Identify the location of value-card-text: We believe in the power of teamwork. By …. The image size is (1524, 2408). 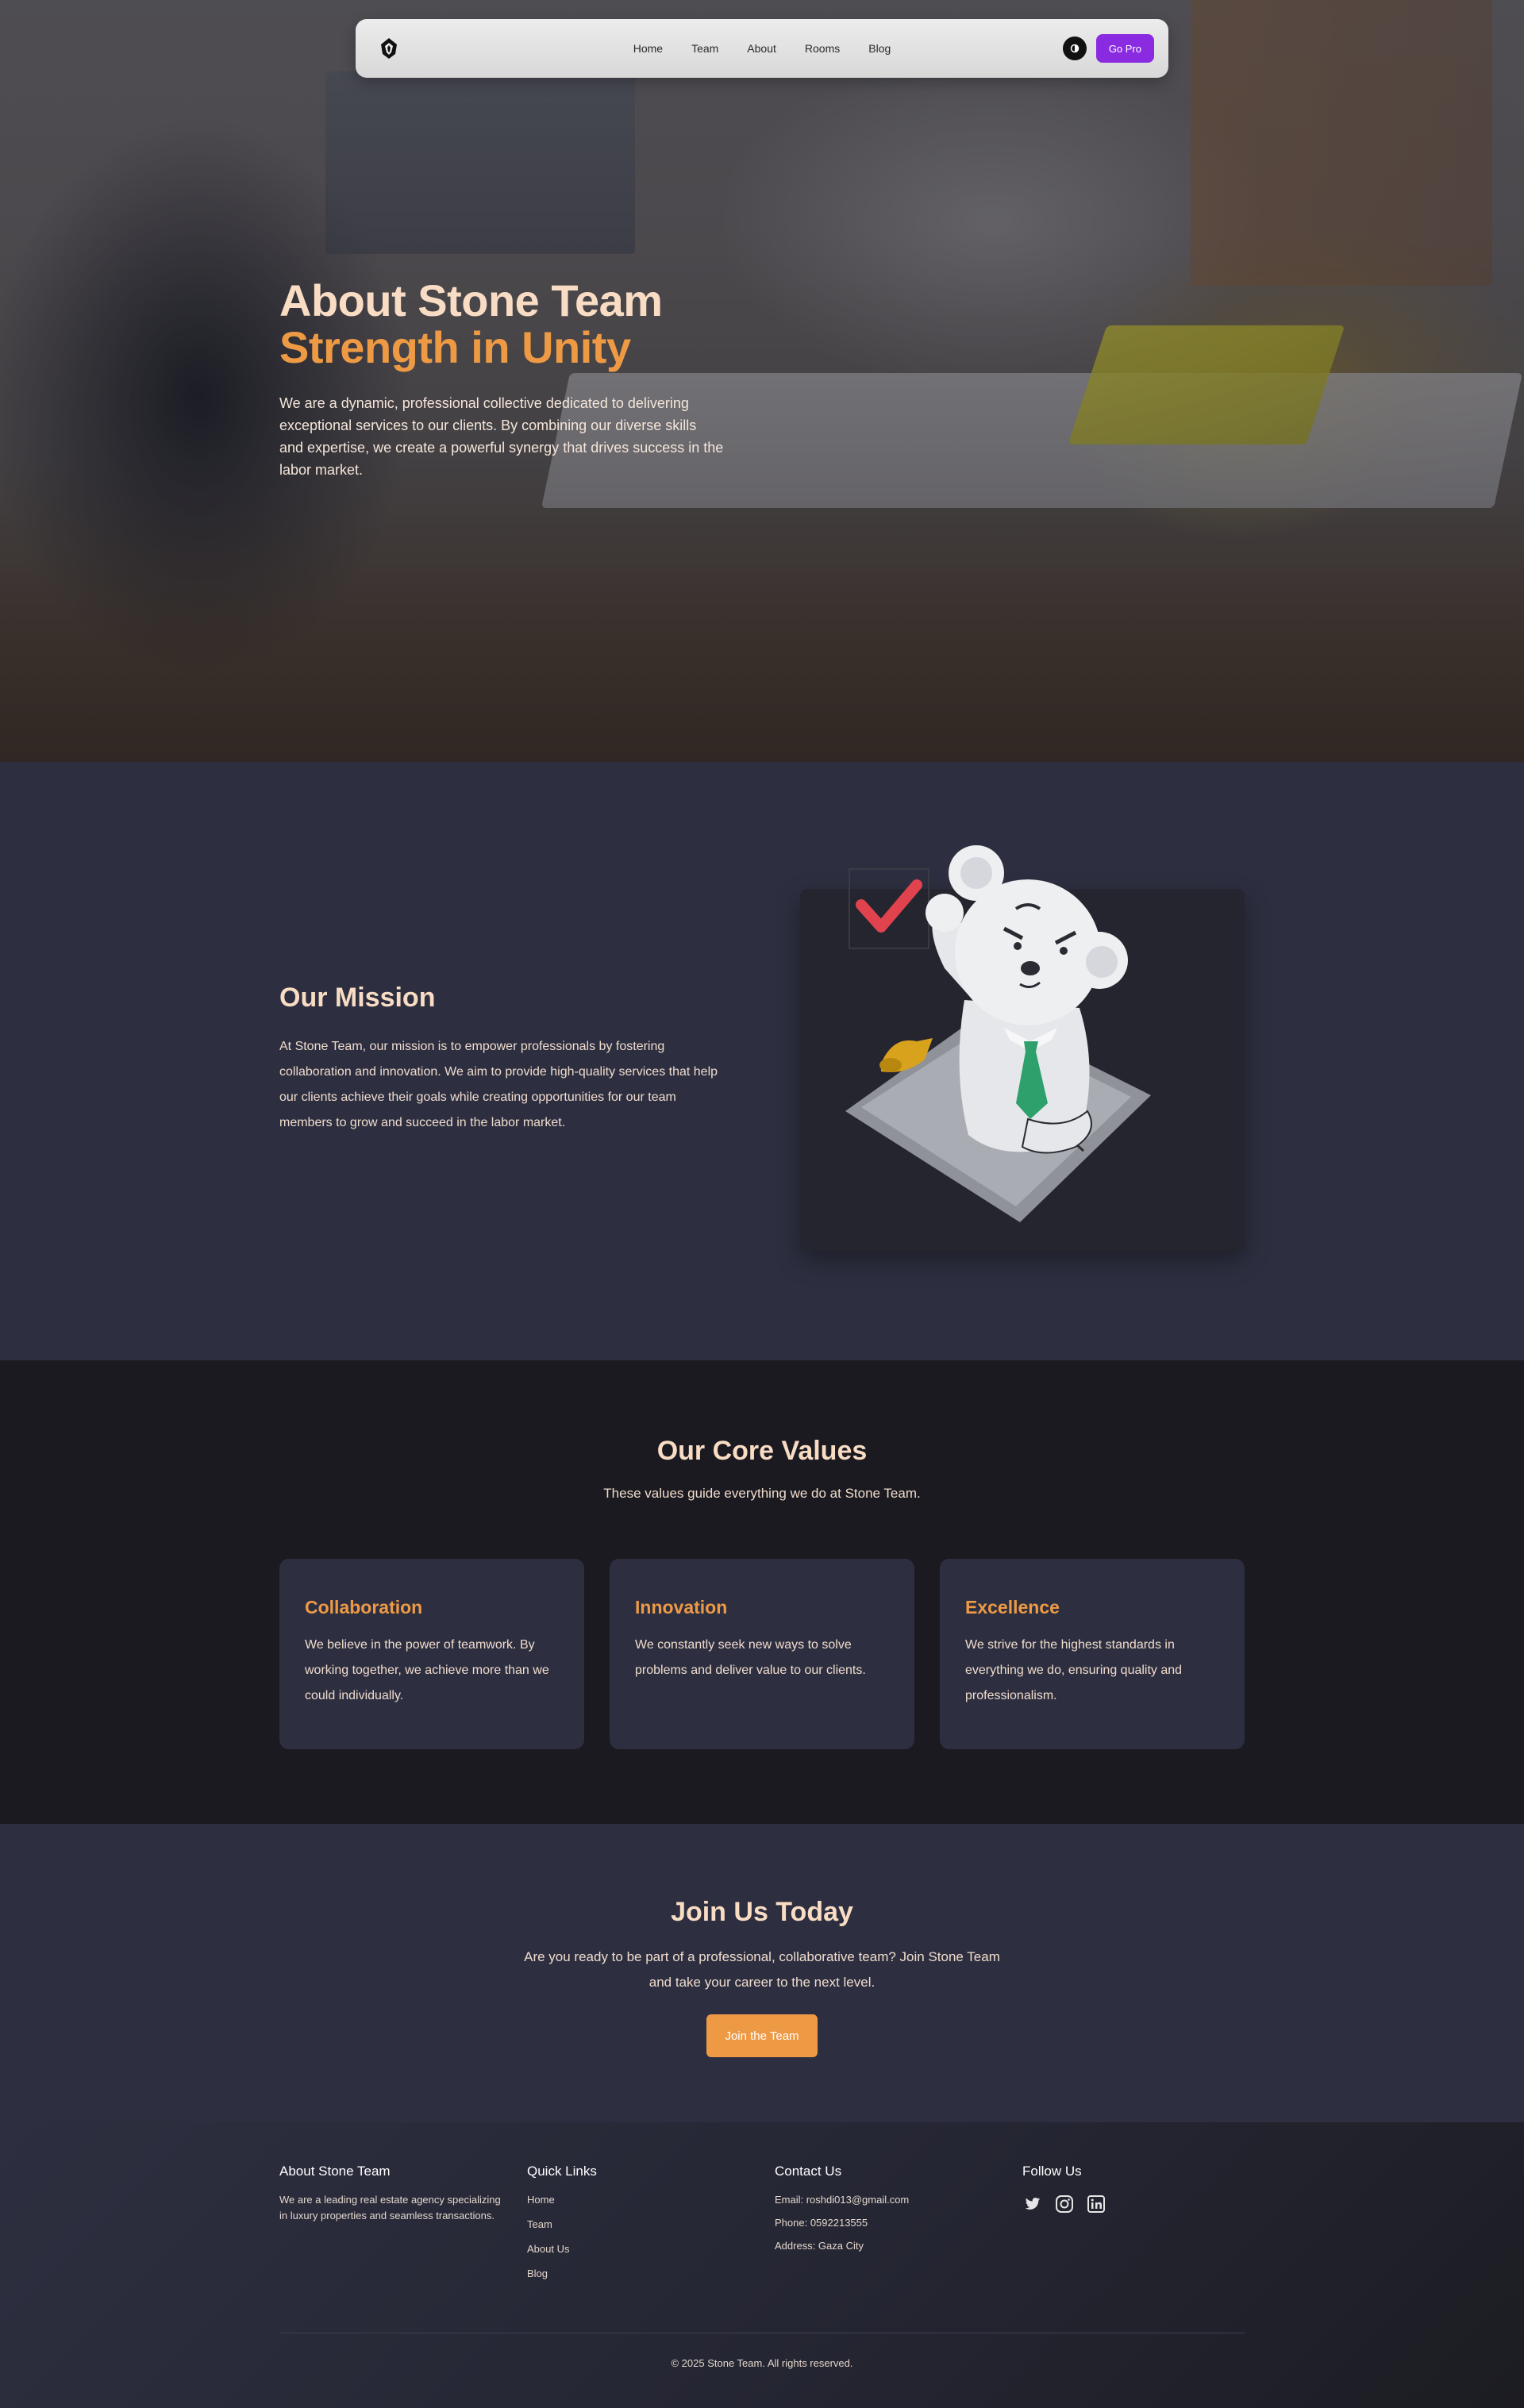
(427, 1670).